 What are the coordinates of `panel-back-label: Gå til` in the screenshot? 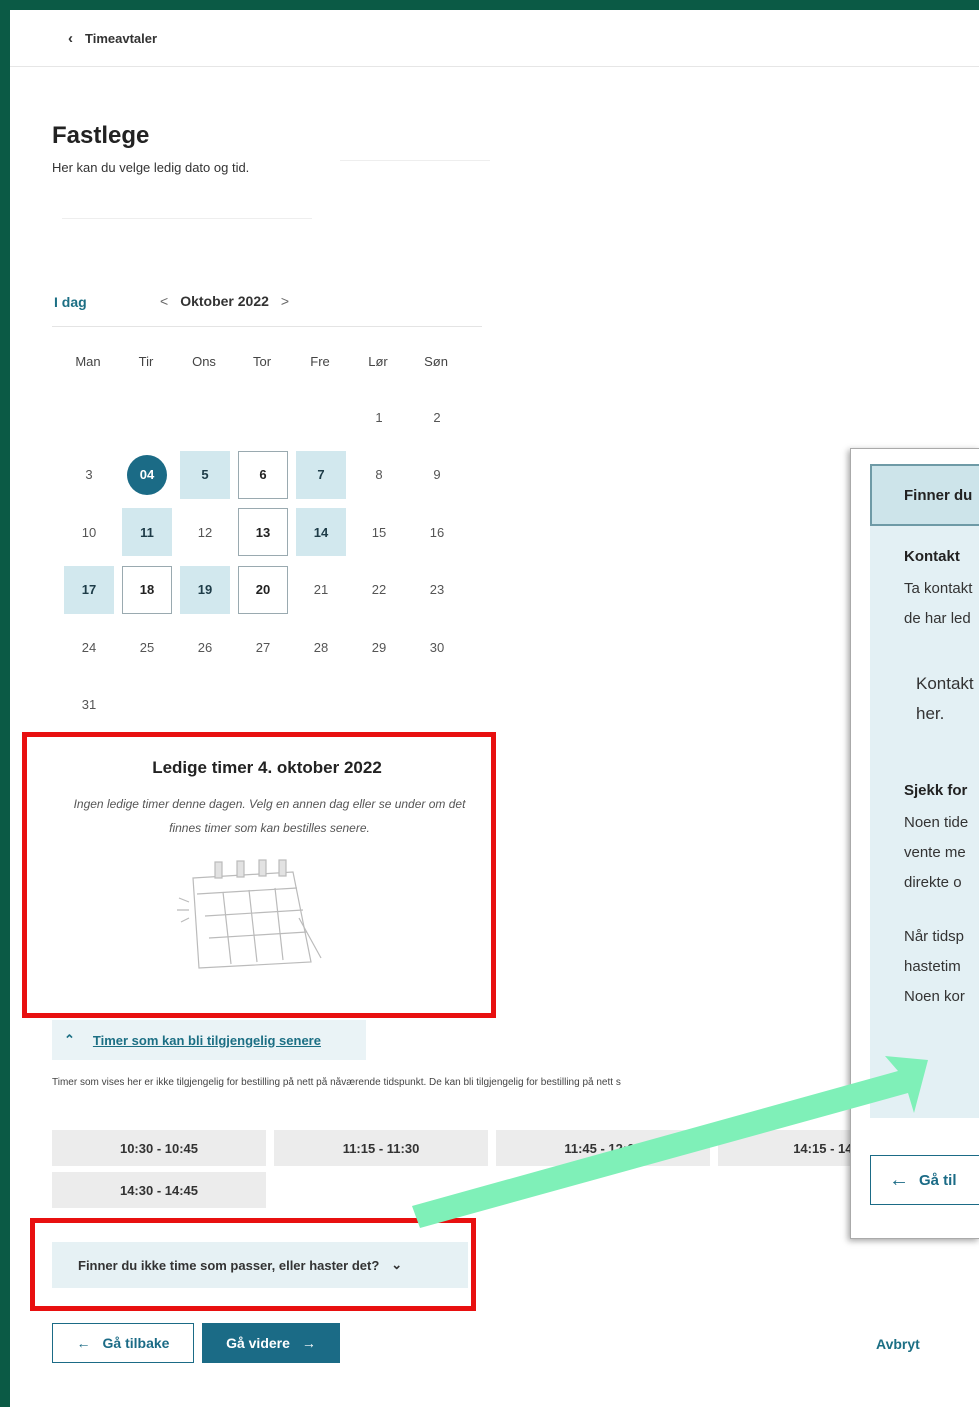 It's located at (938, 1180).